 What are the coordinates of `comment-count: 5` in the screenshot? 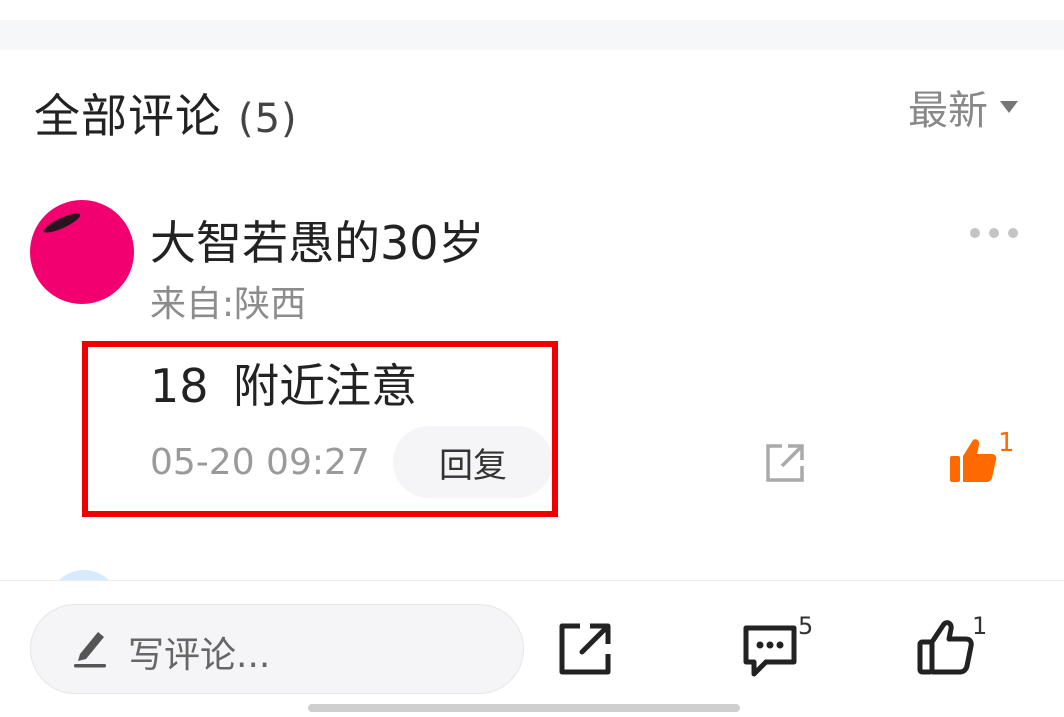 It's located at (806, 626).